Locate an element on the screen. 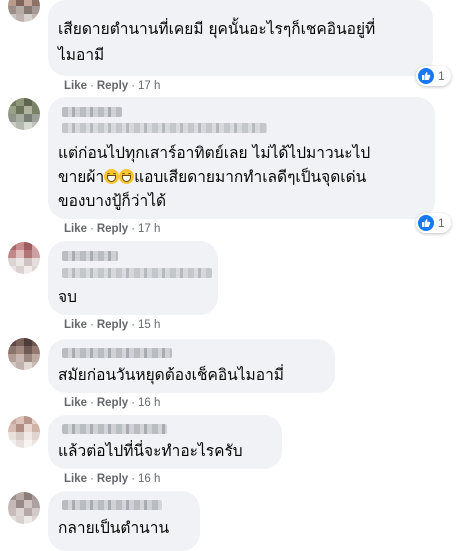 This screenshot has height=551, width=465. comment-text: ของบางปู้ก็ว่าได้ is located at coordinates (112, 201).